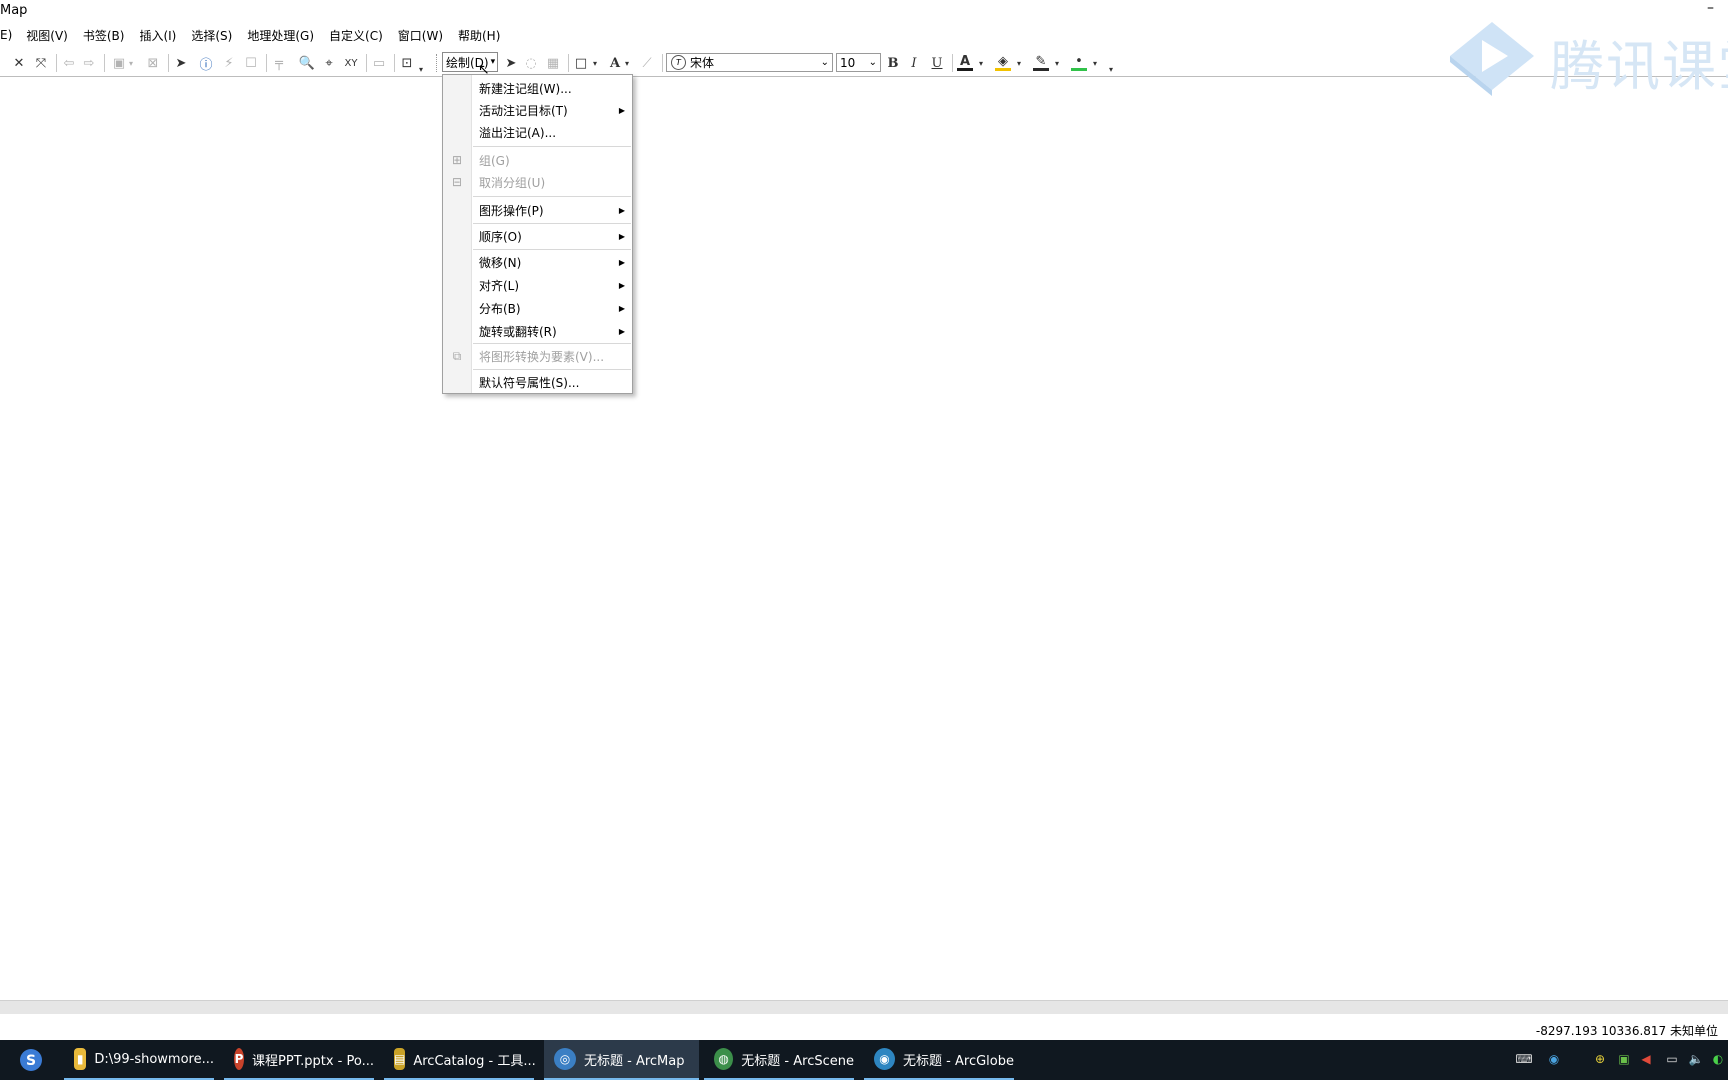 The image size is (1728, 1080). Describe the element at coordinates (937, 63) in the screenshot. I see `underline-button: U` at that location.